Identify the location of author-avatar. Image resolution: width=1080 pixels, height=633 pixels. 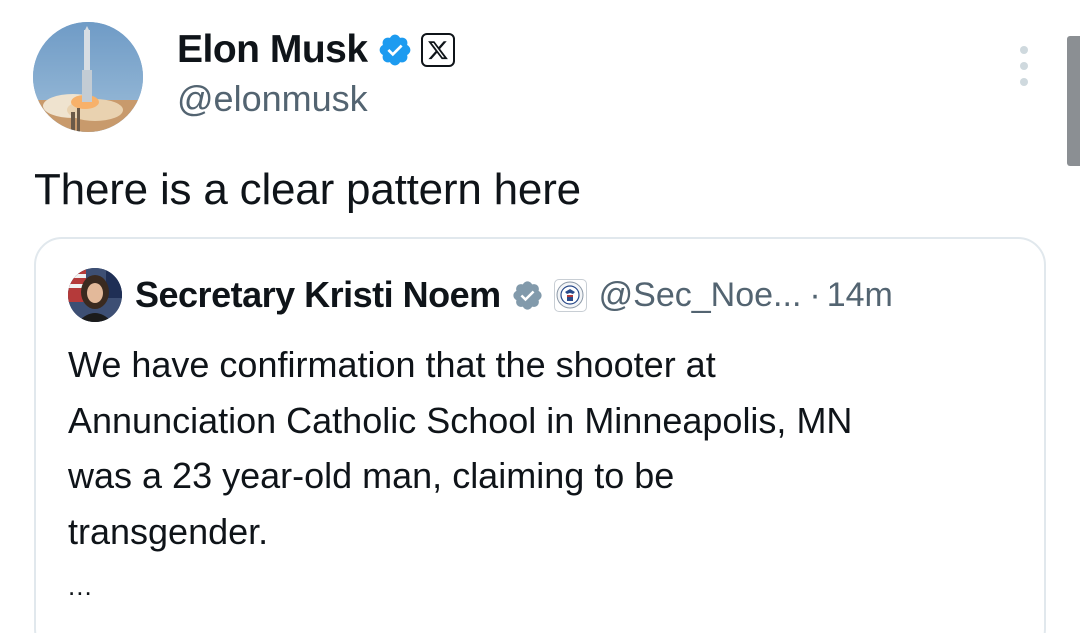
(88, 77).